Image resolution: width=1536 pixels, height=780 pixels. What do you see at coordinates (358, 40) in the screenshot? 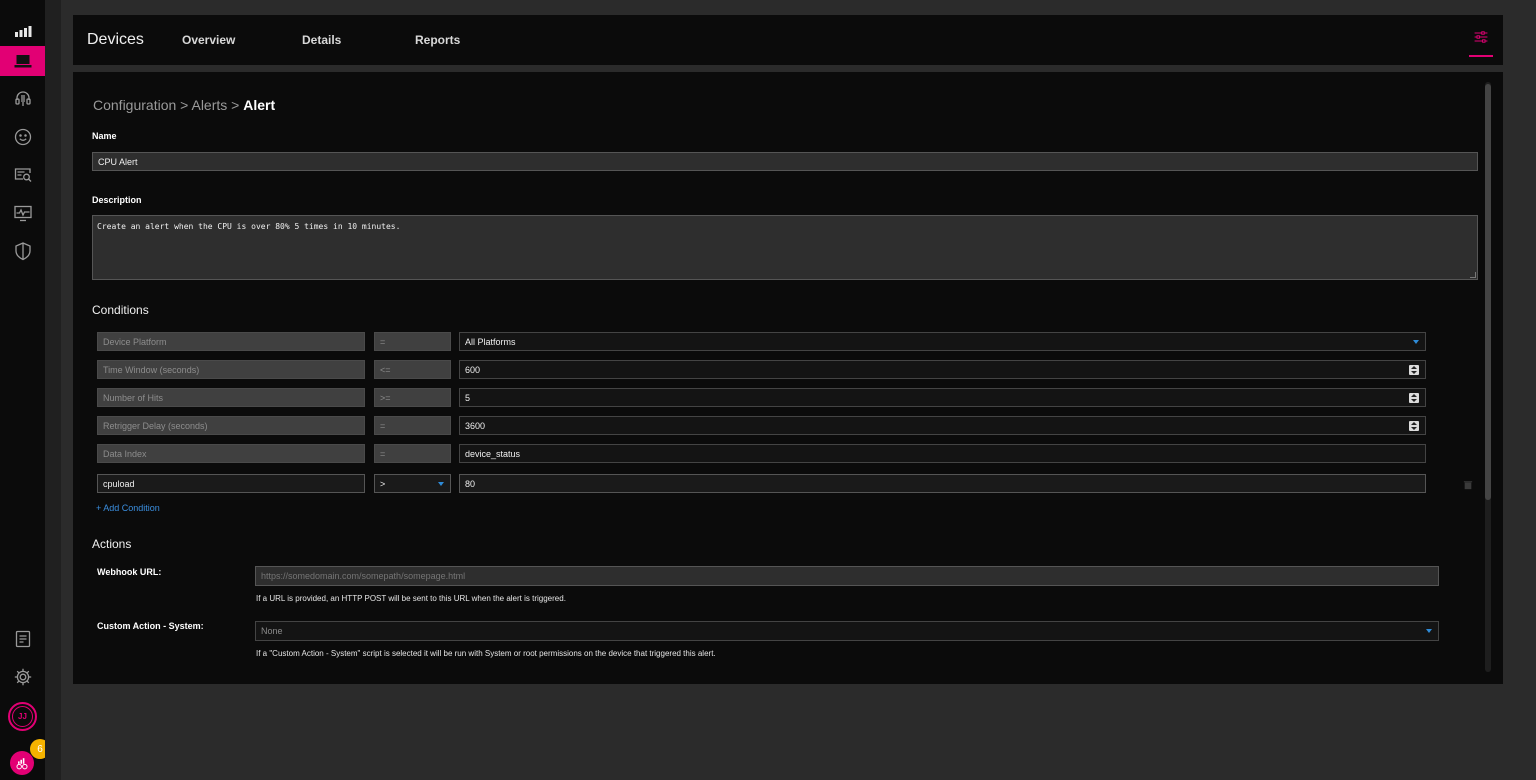
I see `tab-details: Details` at bounding box center [358, 40].